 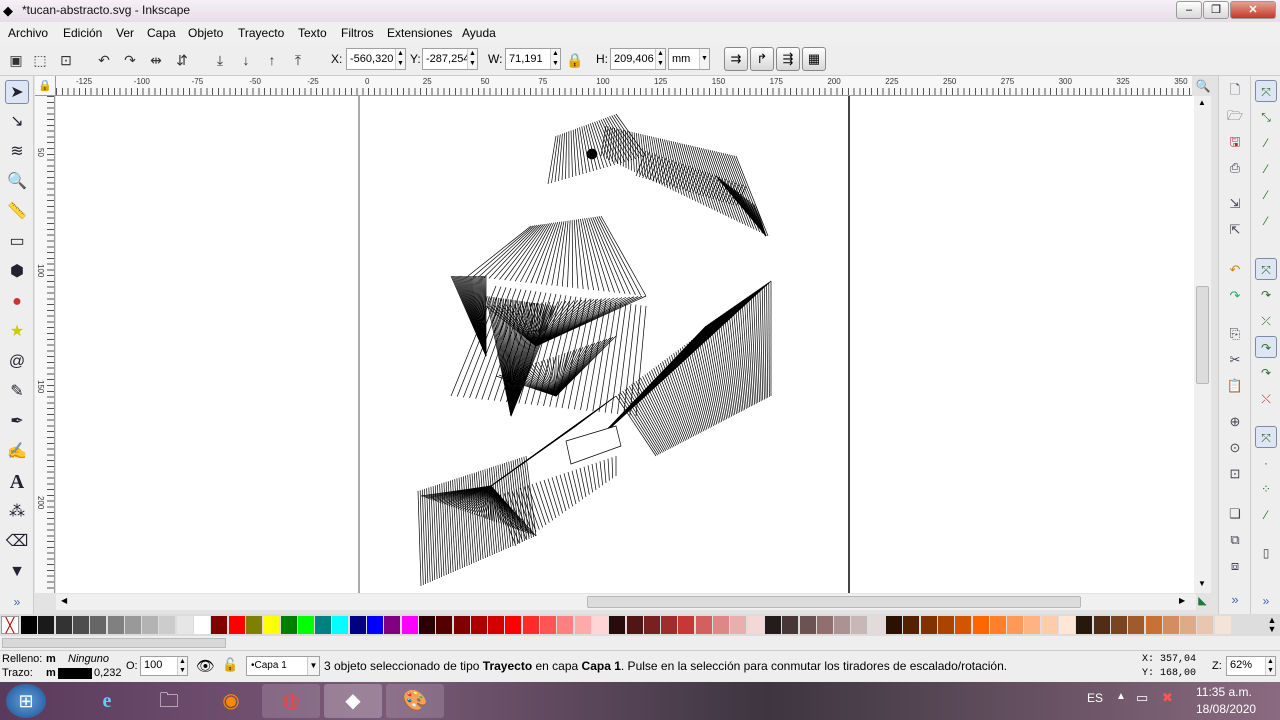 What do you see at coordinates (313, 666) in the screenshot?
I see `layer-dropdown-icon: ▼` at bounding box center [313, 666].